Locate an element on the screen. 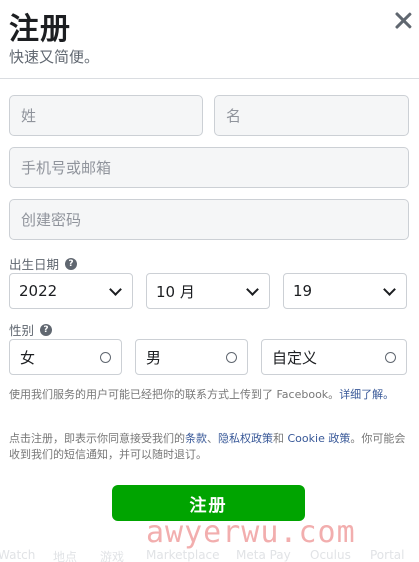  footer-link: 游戏 is located at coordinates (112, 555).